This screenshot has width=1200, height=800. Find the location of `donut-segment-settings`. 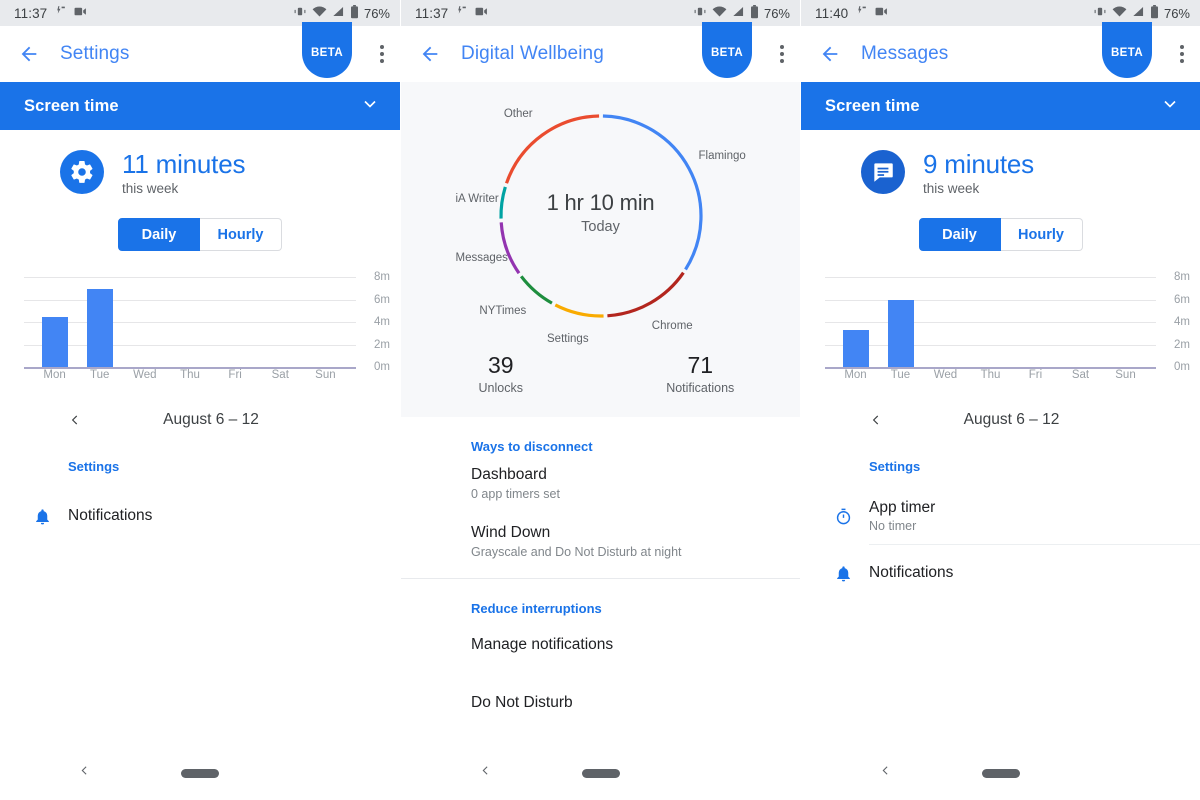

donut-segment-settings is located at coordinates (579, 310).